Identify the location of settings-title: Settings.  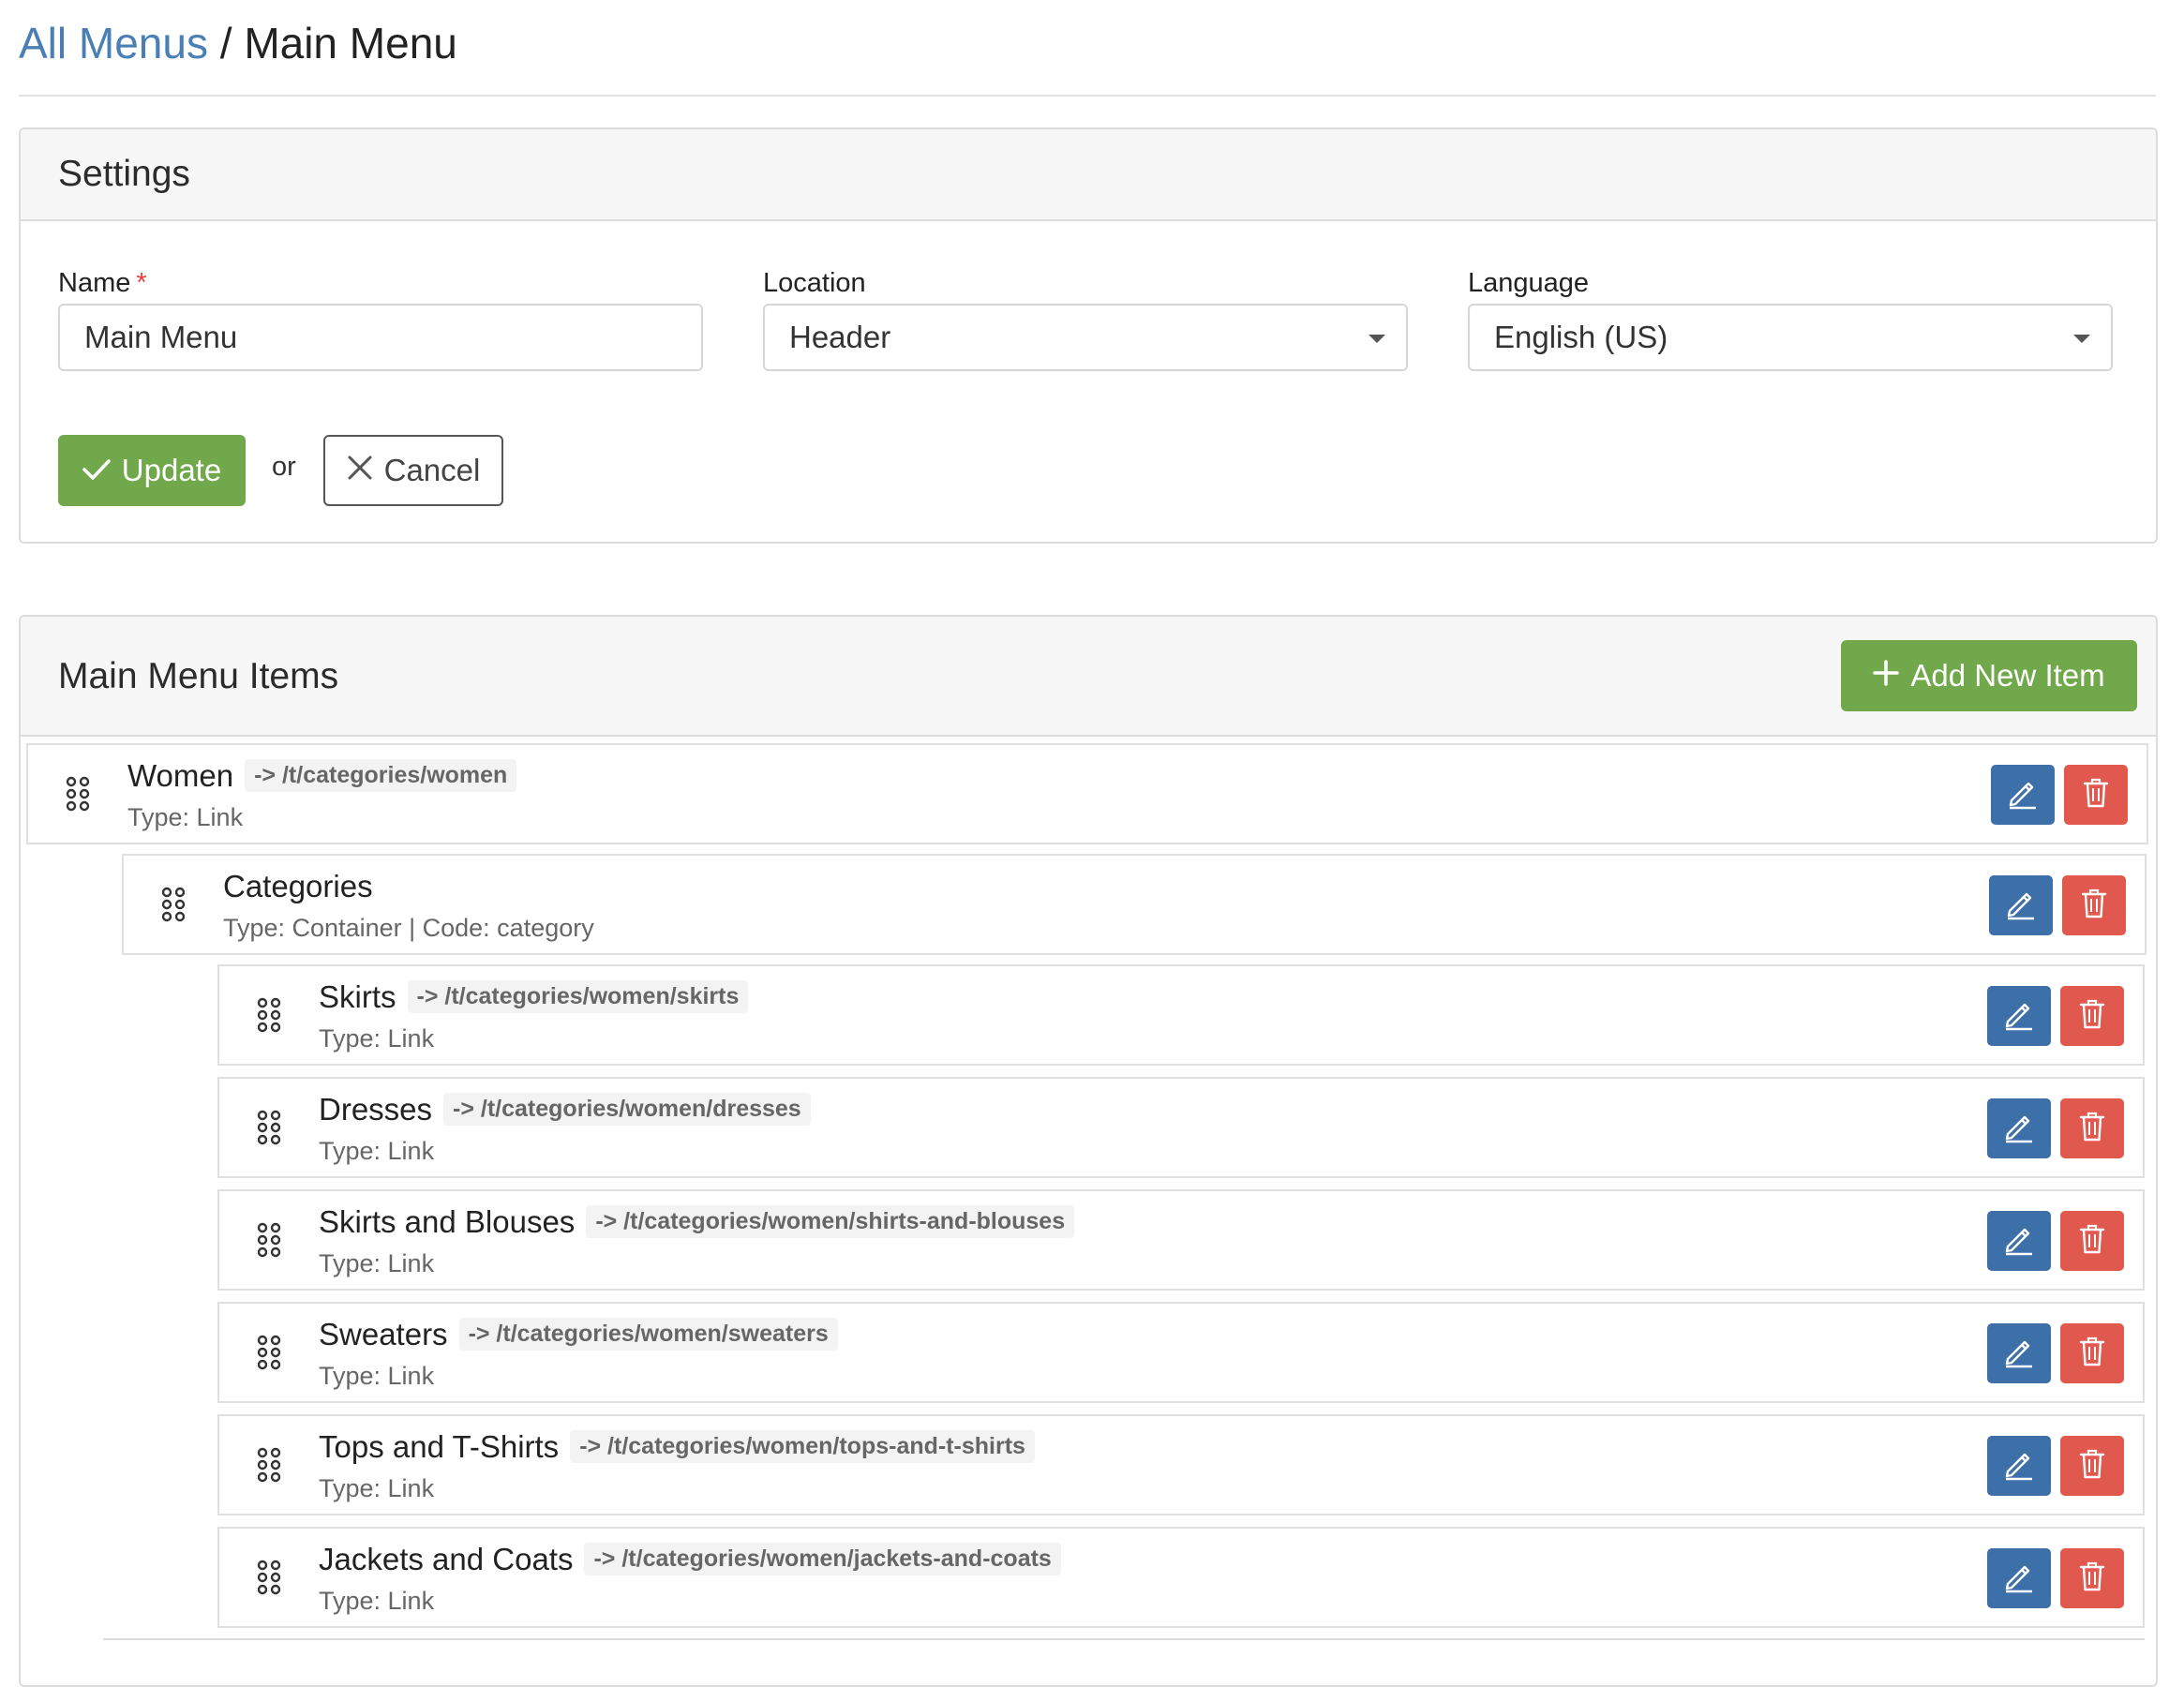
(124, 174).